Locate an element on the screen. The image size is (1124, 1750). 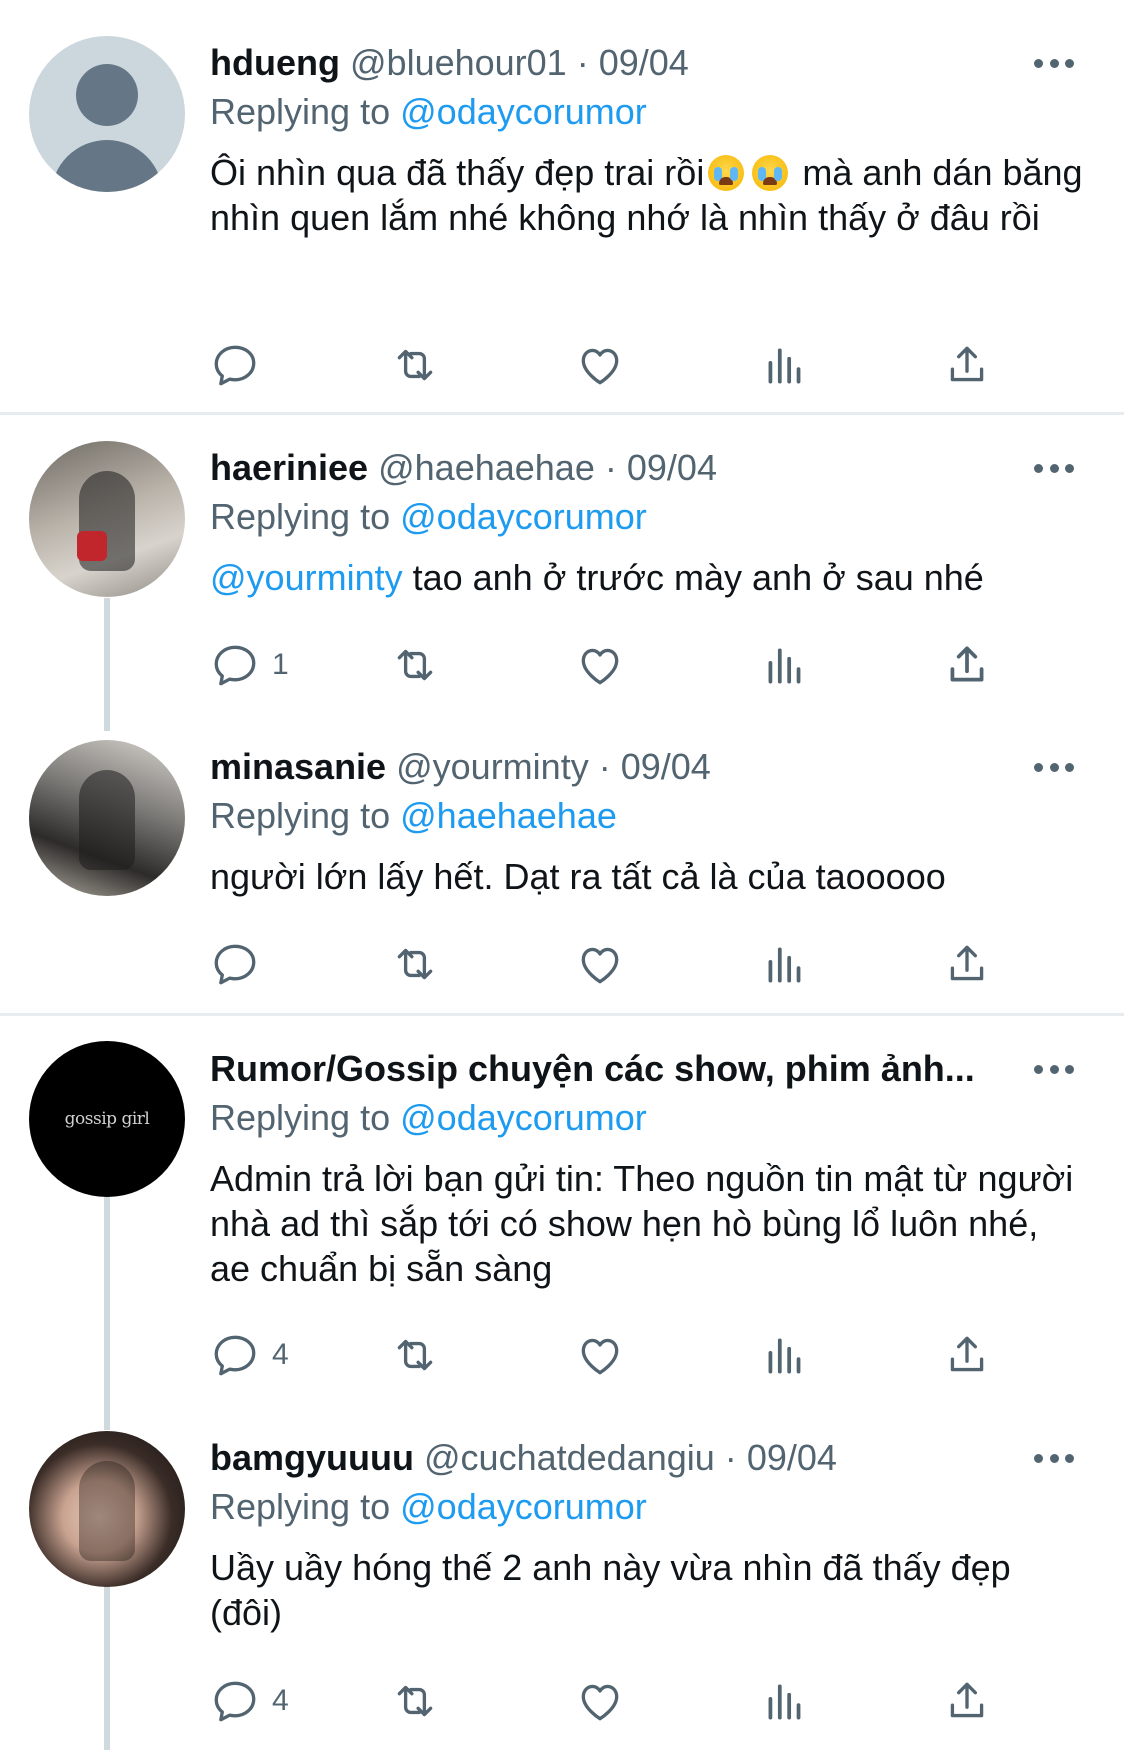
default-avatar-body is located at coordinates (107, 166).